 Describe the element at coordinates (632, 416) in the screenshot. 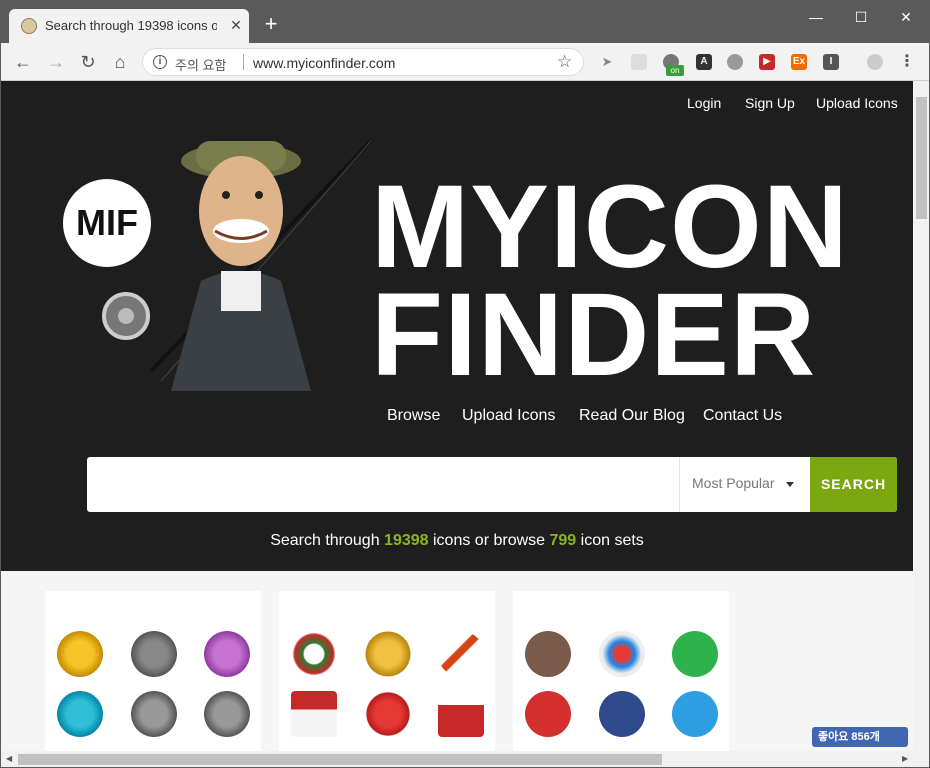

I see `nav-read-blog: Read Our Blog` at that location.